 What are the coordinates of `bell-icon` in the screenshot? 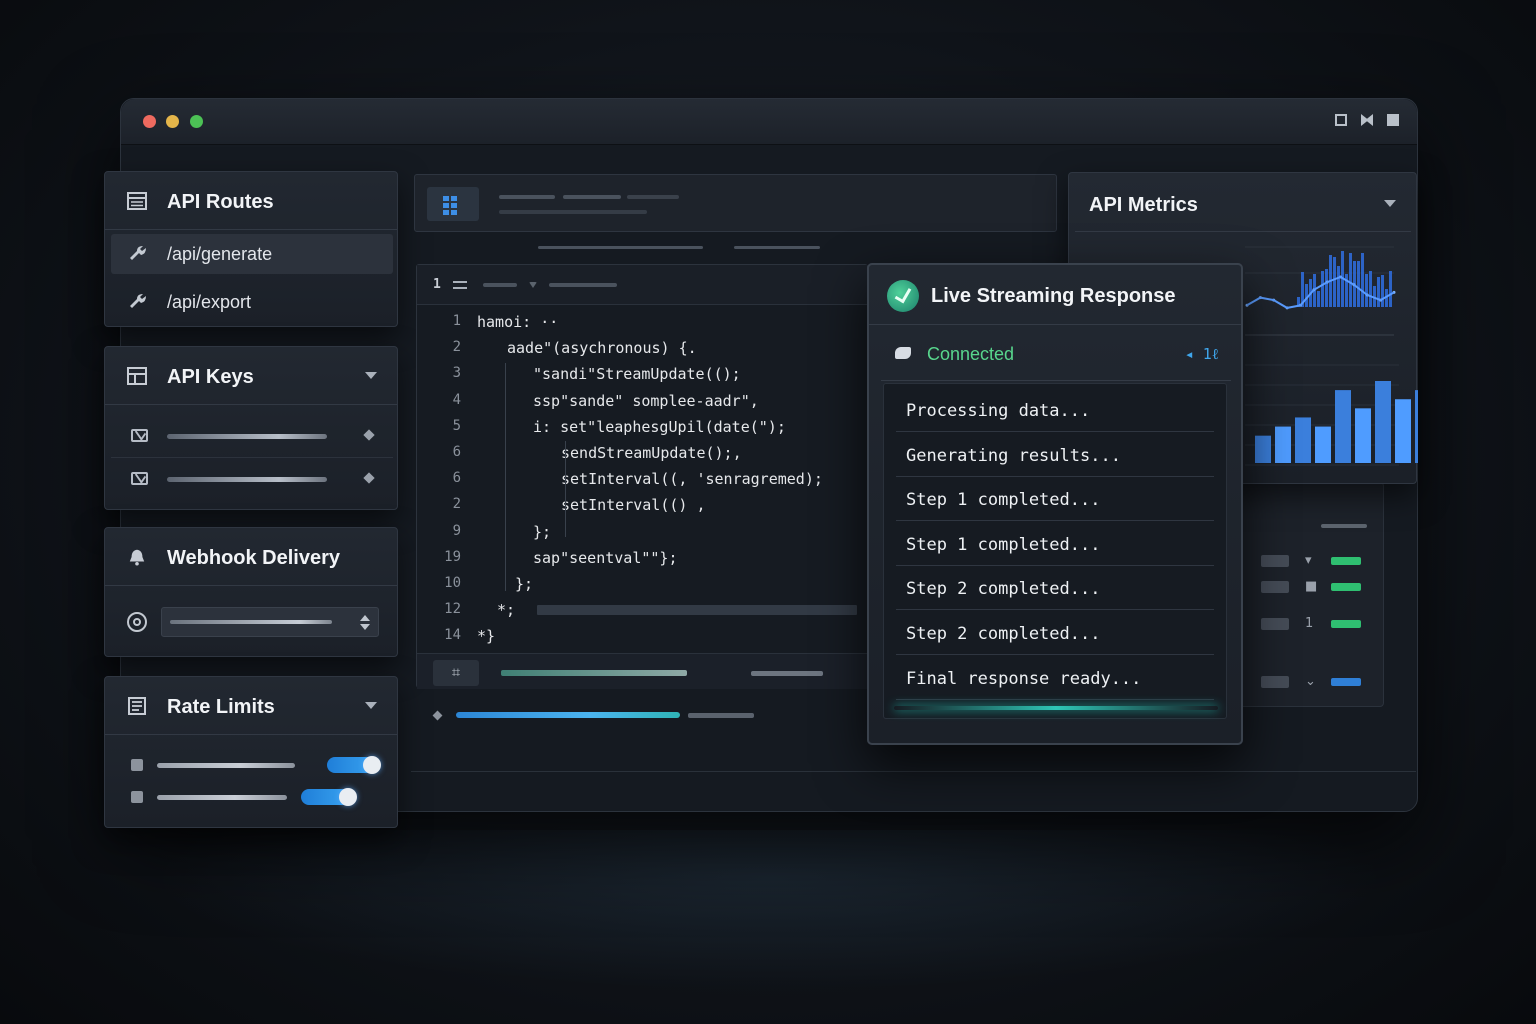 It's located at (137, 557).